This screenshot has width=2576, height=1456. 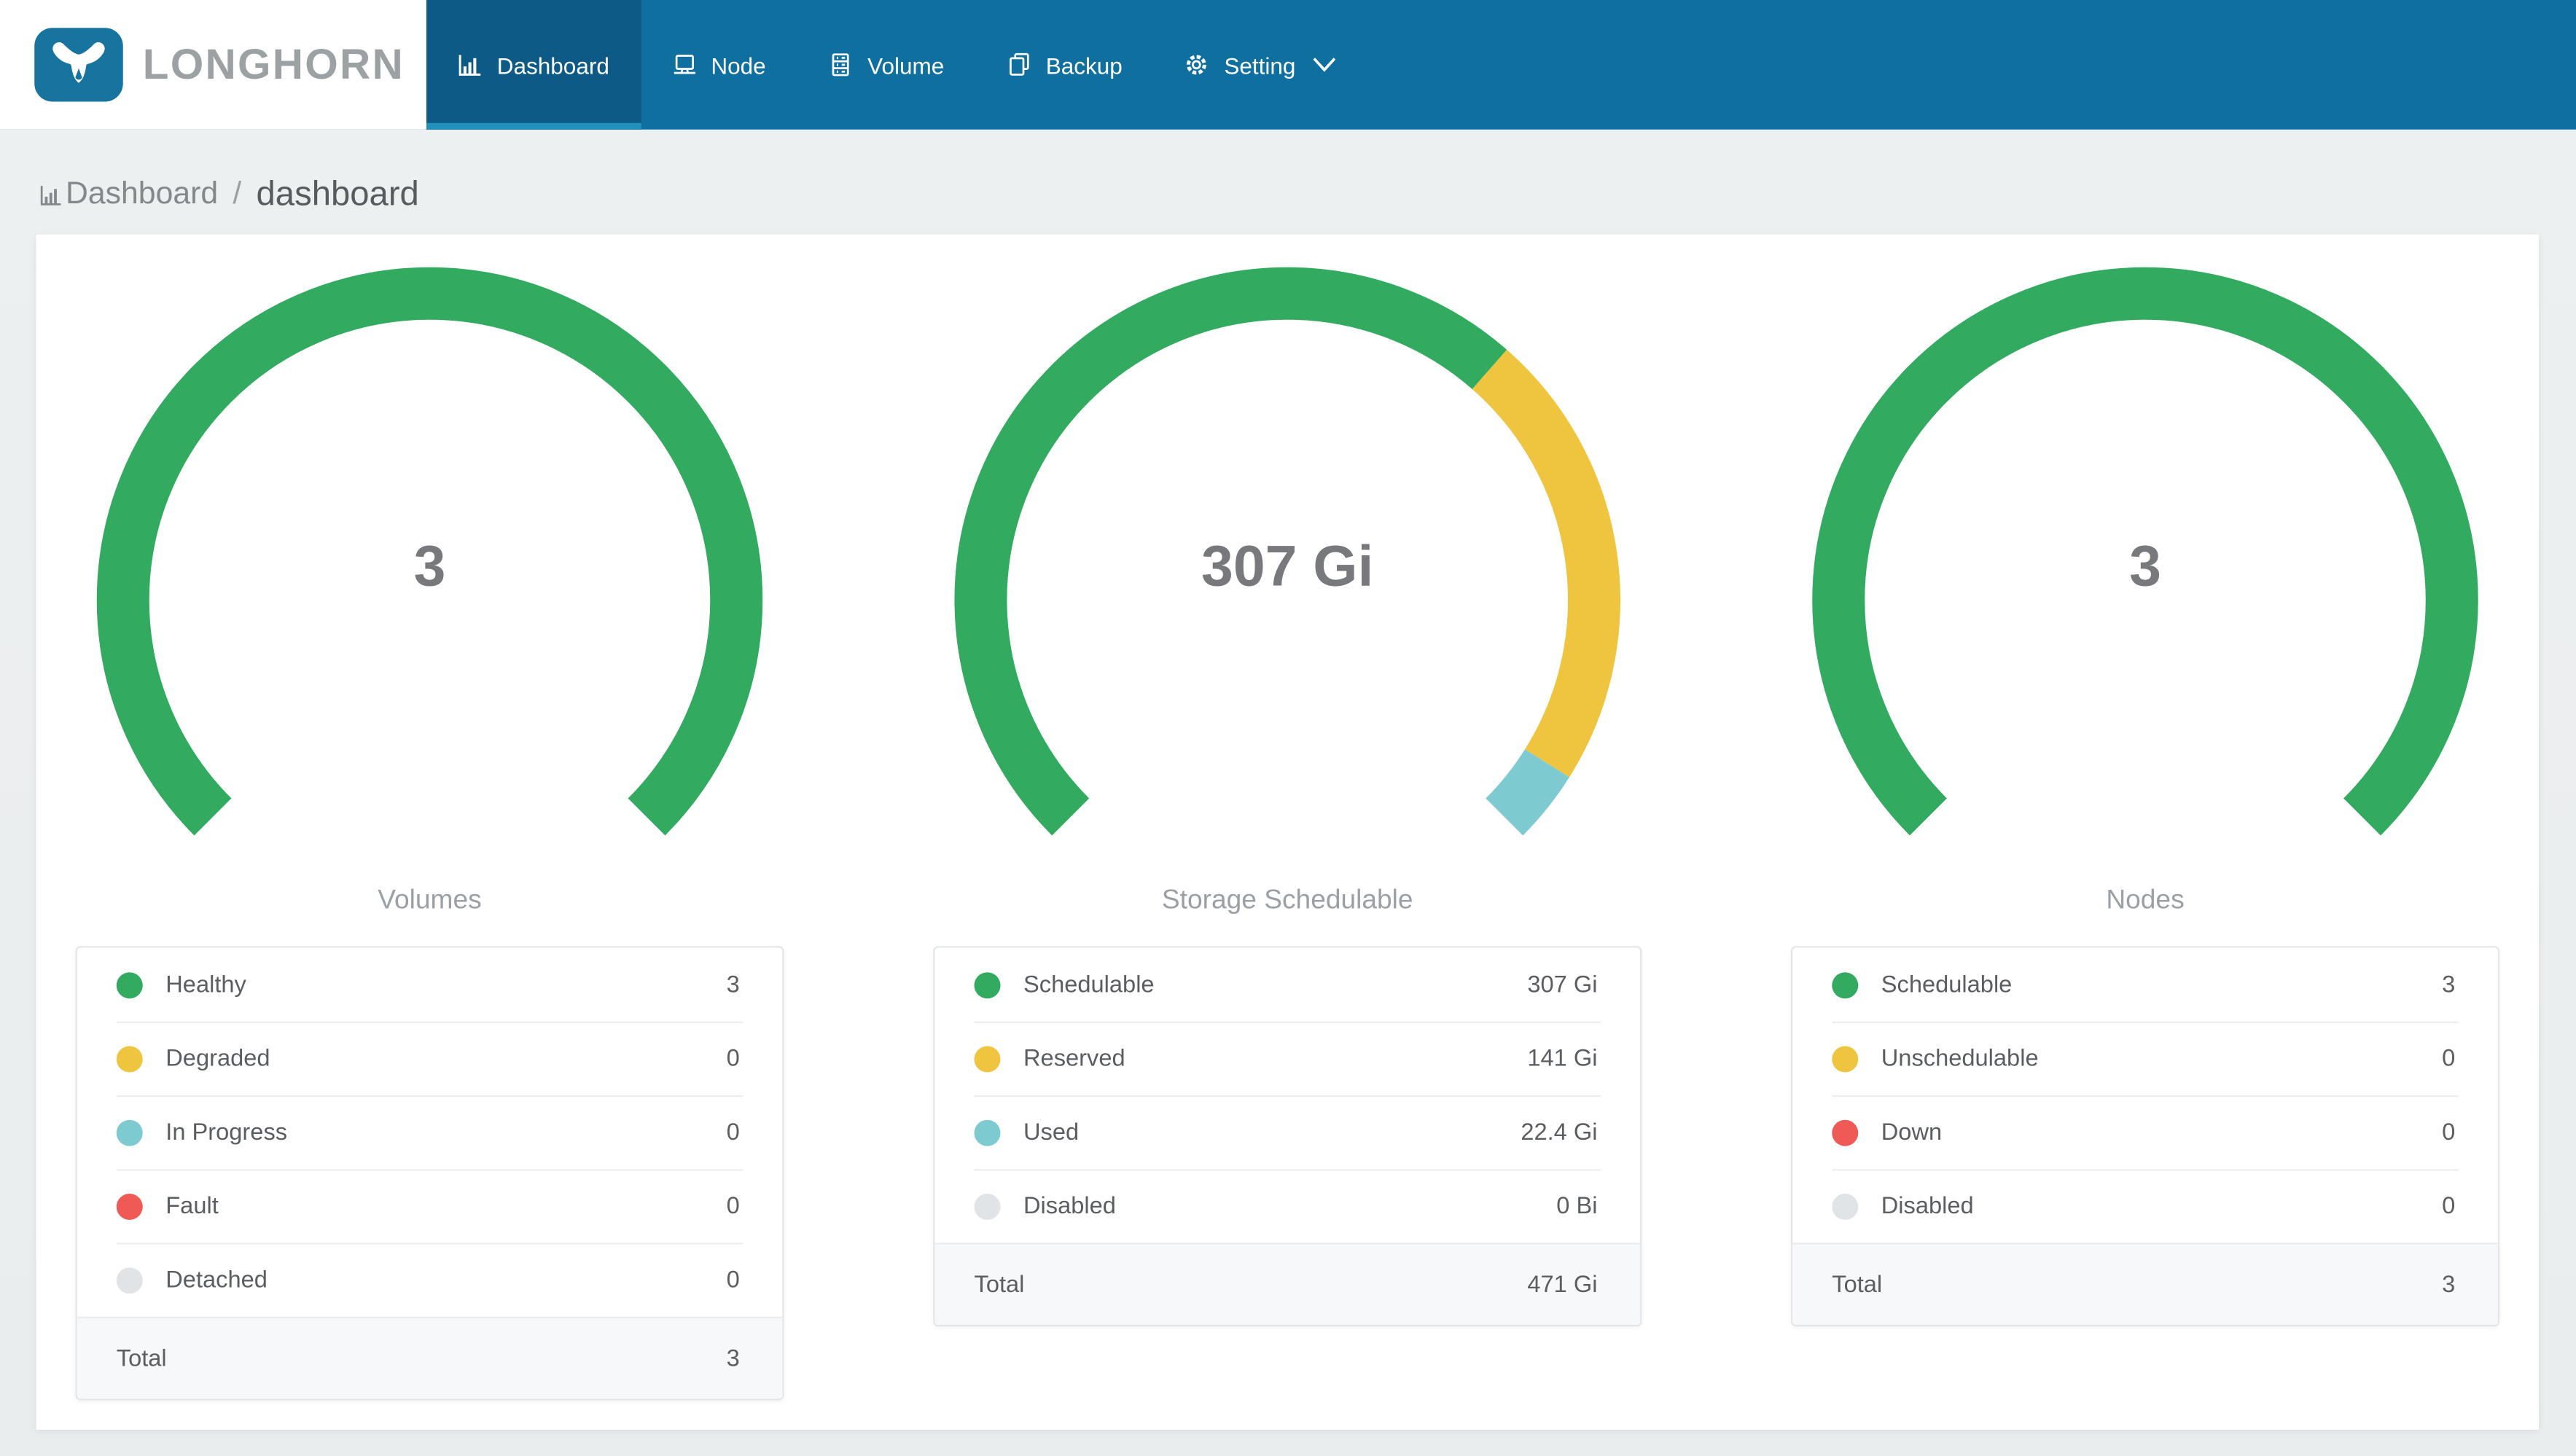 What do you see at coordinates (430, 606) in the screenshot?
I see `volumes-gauge: 3 Volumes` at bounding box center [430, 606].